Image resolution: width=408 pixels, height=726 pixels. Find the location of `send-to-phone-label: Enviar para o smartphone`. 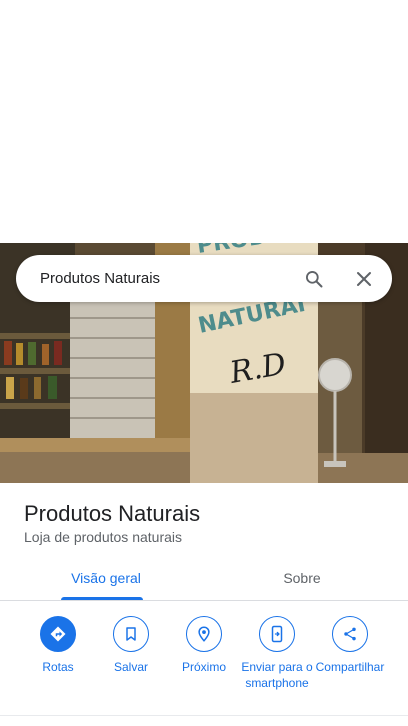

send-to-phone-label: Enviar para o smartphone is located at coordinates (277, 675).